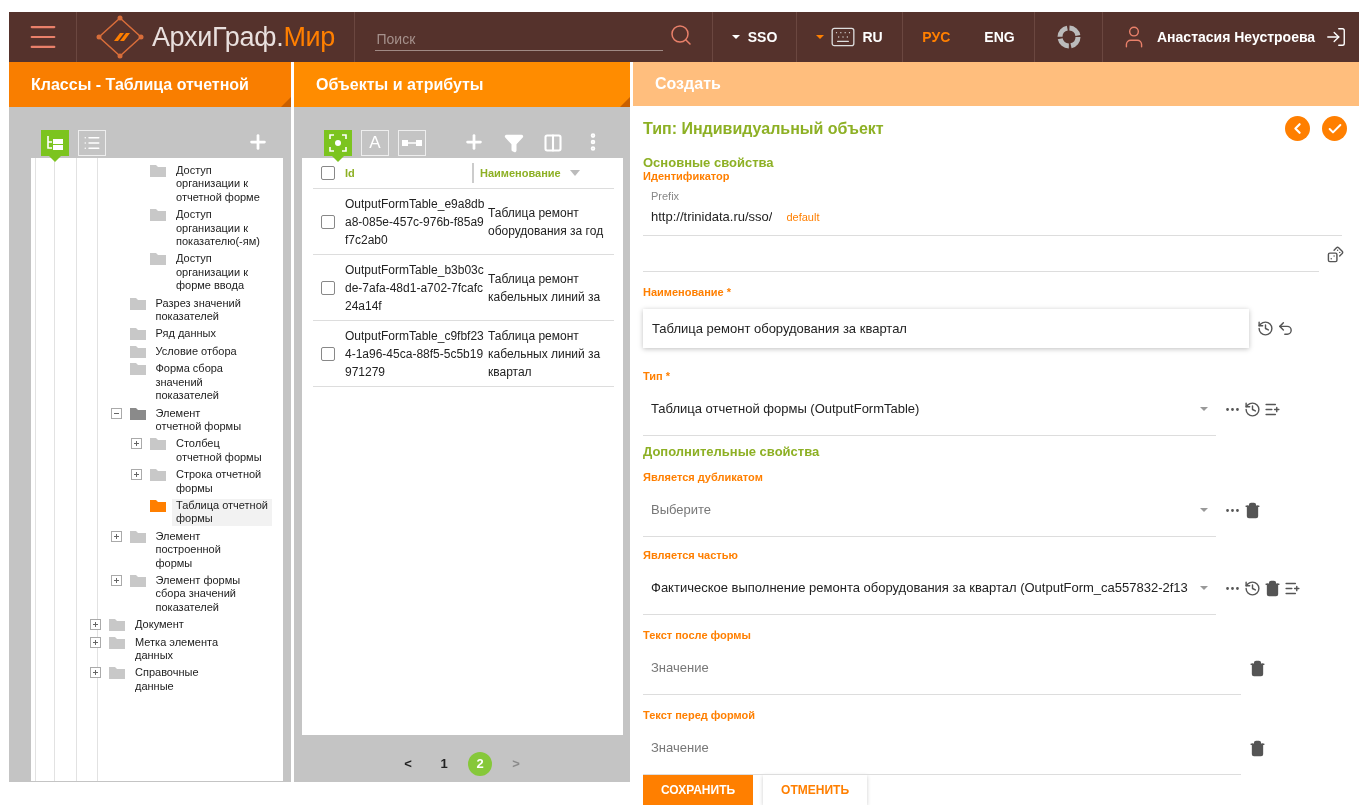 Image resolution: width=1359 pixels, height=805 pixels. I want to click on floating-label: Prefix, so click(666, 196).